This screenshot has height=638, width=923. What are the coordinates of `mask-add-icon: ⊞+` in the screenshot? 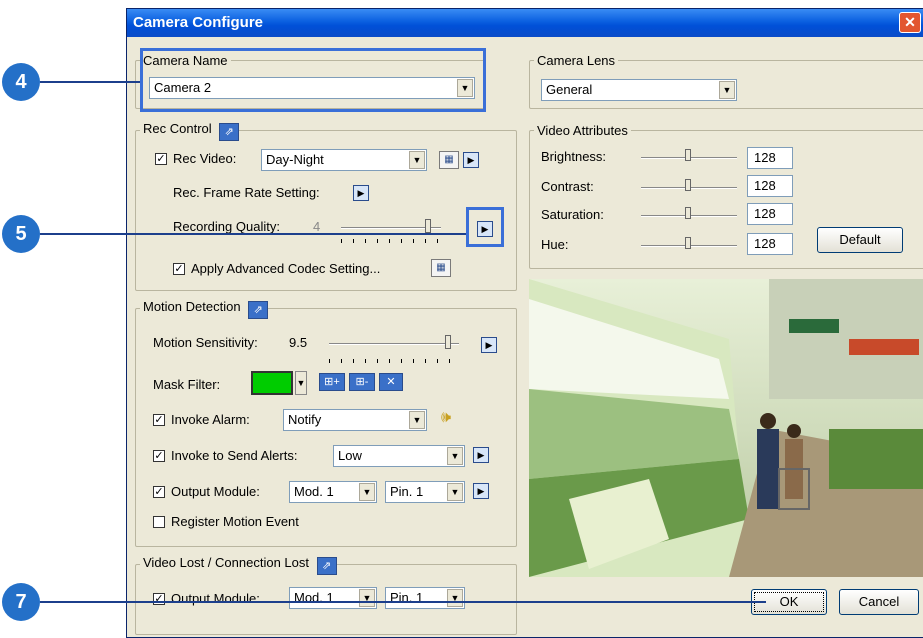 It's located at (332, 382).